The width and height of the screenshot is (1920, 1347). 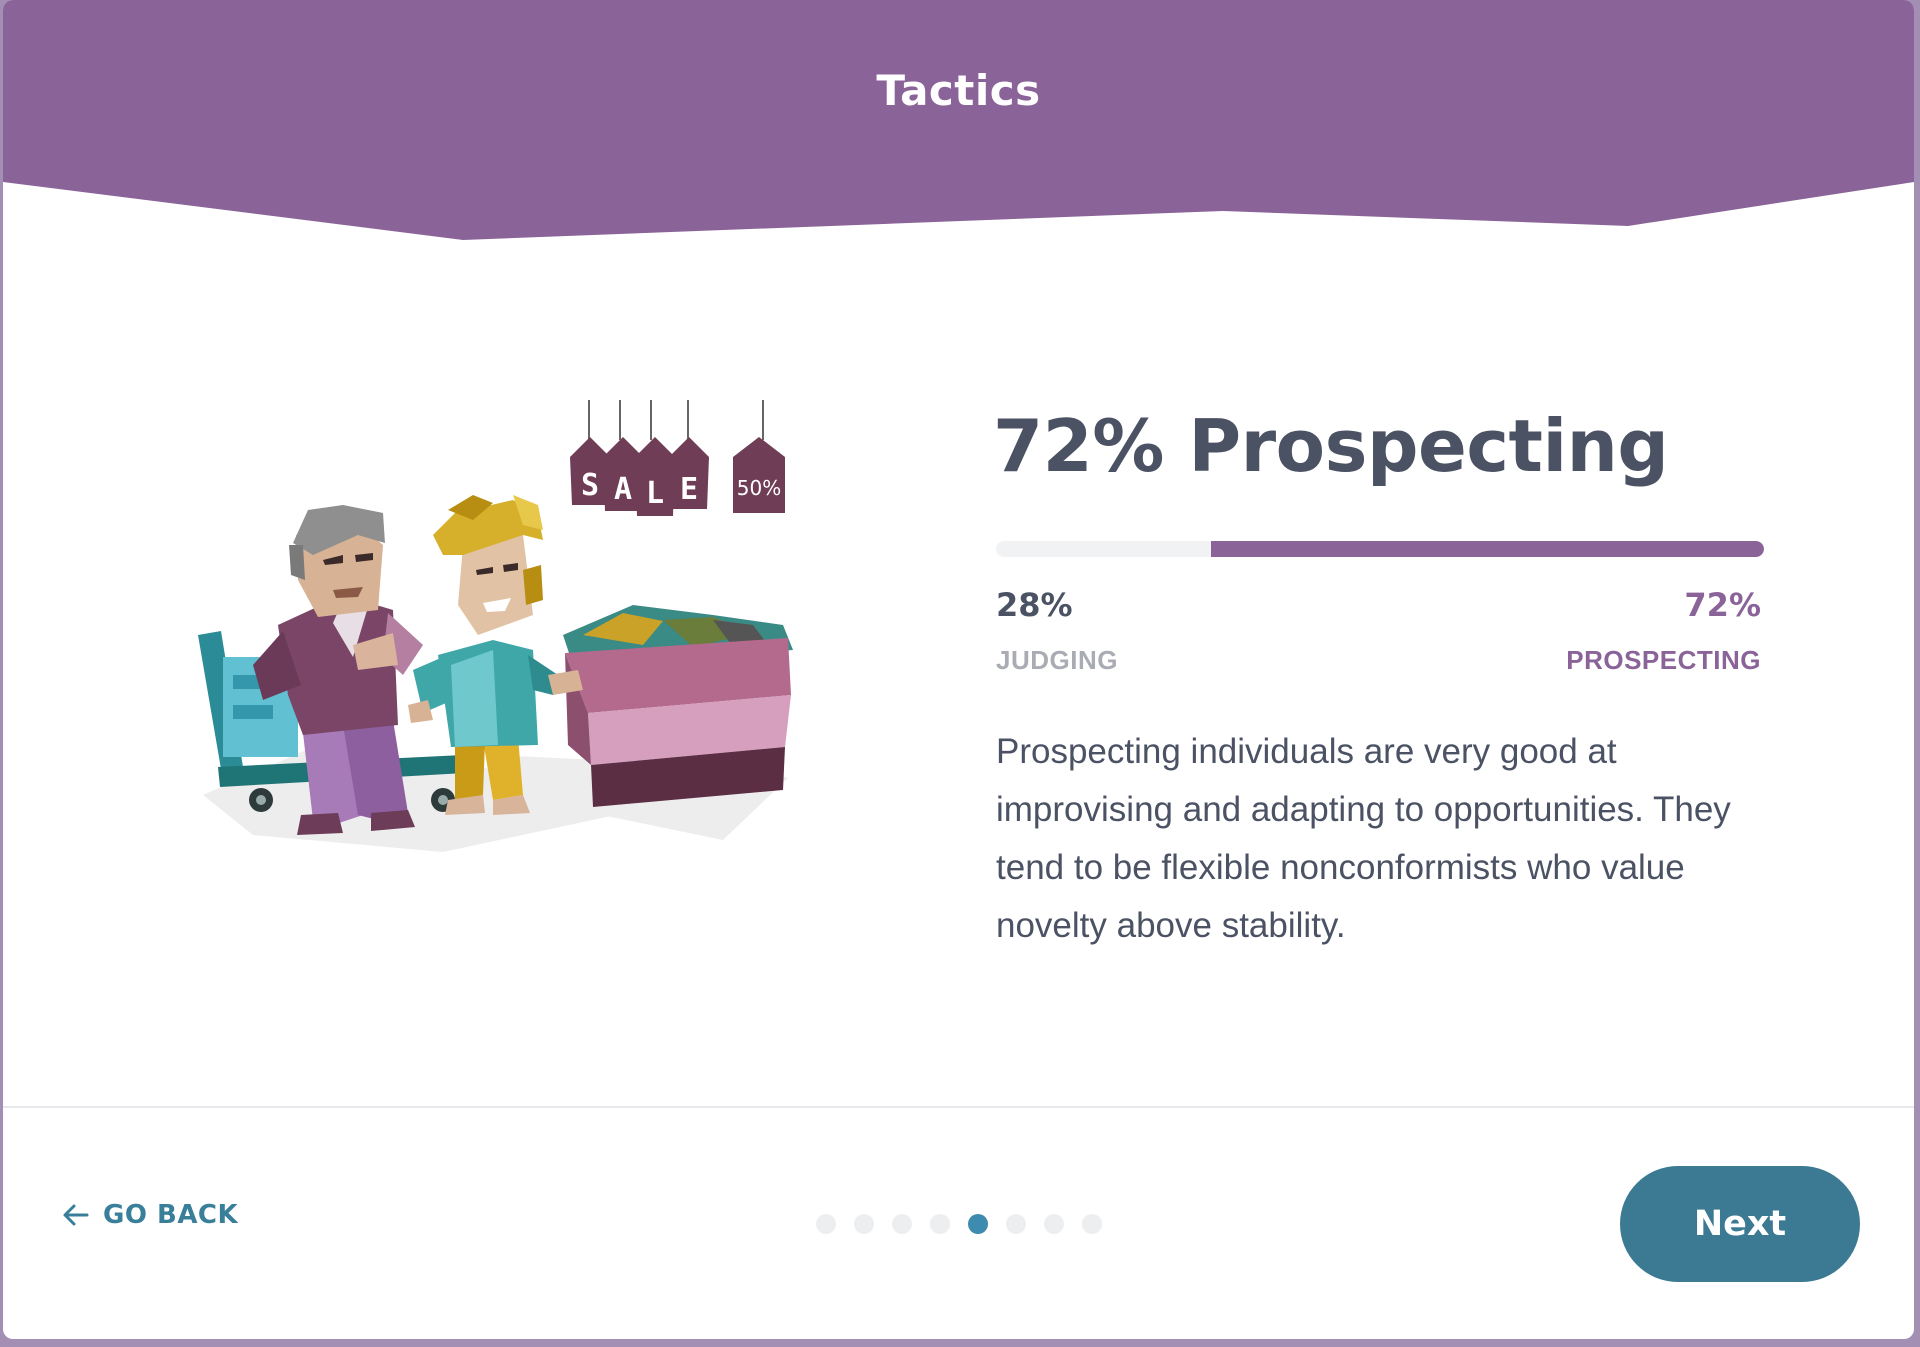 I want to click on sale-tag-letter: A, so click(x=623, y=489).